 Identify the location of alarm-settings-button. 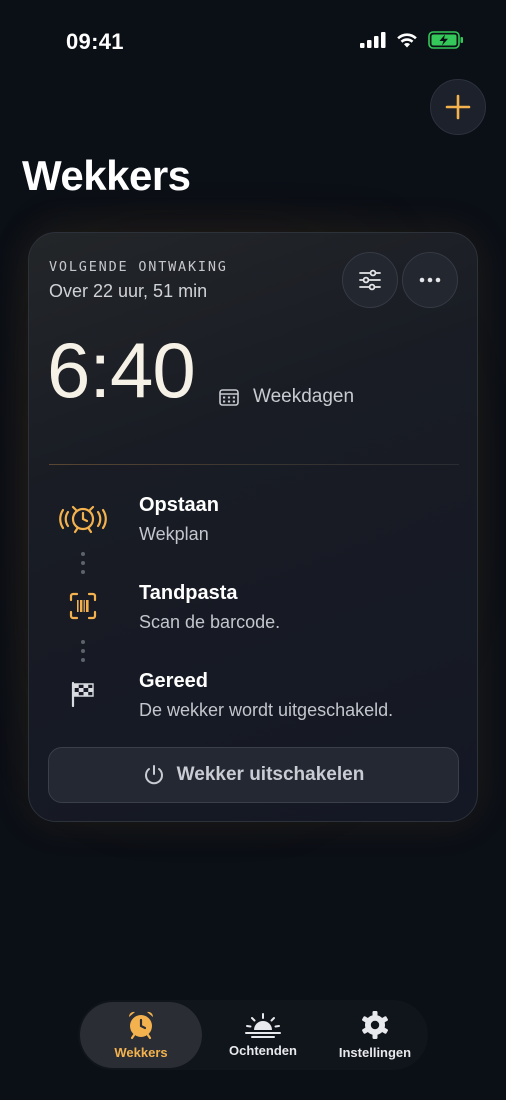
(370, 280).